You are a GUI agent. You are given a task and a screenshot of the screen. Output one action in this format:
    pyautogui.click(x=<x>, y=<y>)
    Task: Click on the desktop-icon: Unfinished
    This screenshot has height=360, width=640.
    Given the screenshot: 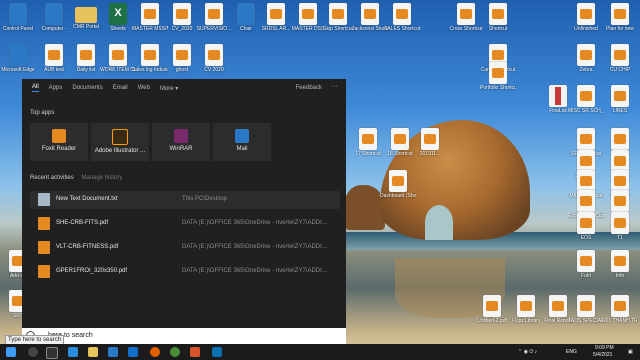 What is the action you would take?
    pyautogui.click(x=586, y=17)
    